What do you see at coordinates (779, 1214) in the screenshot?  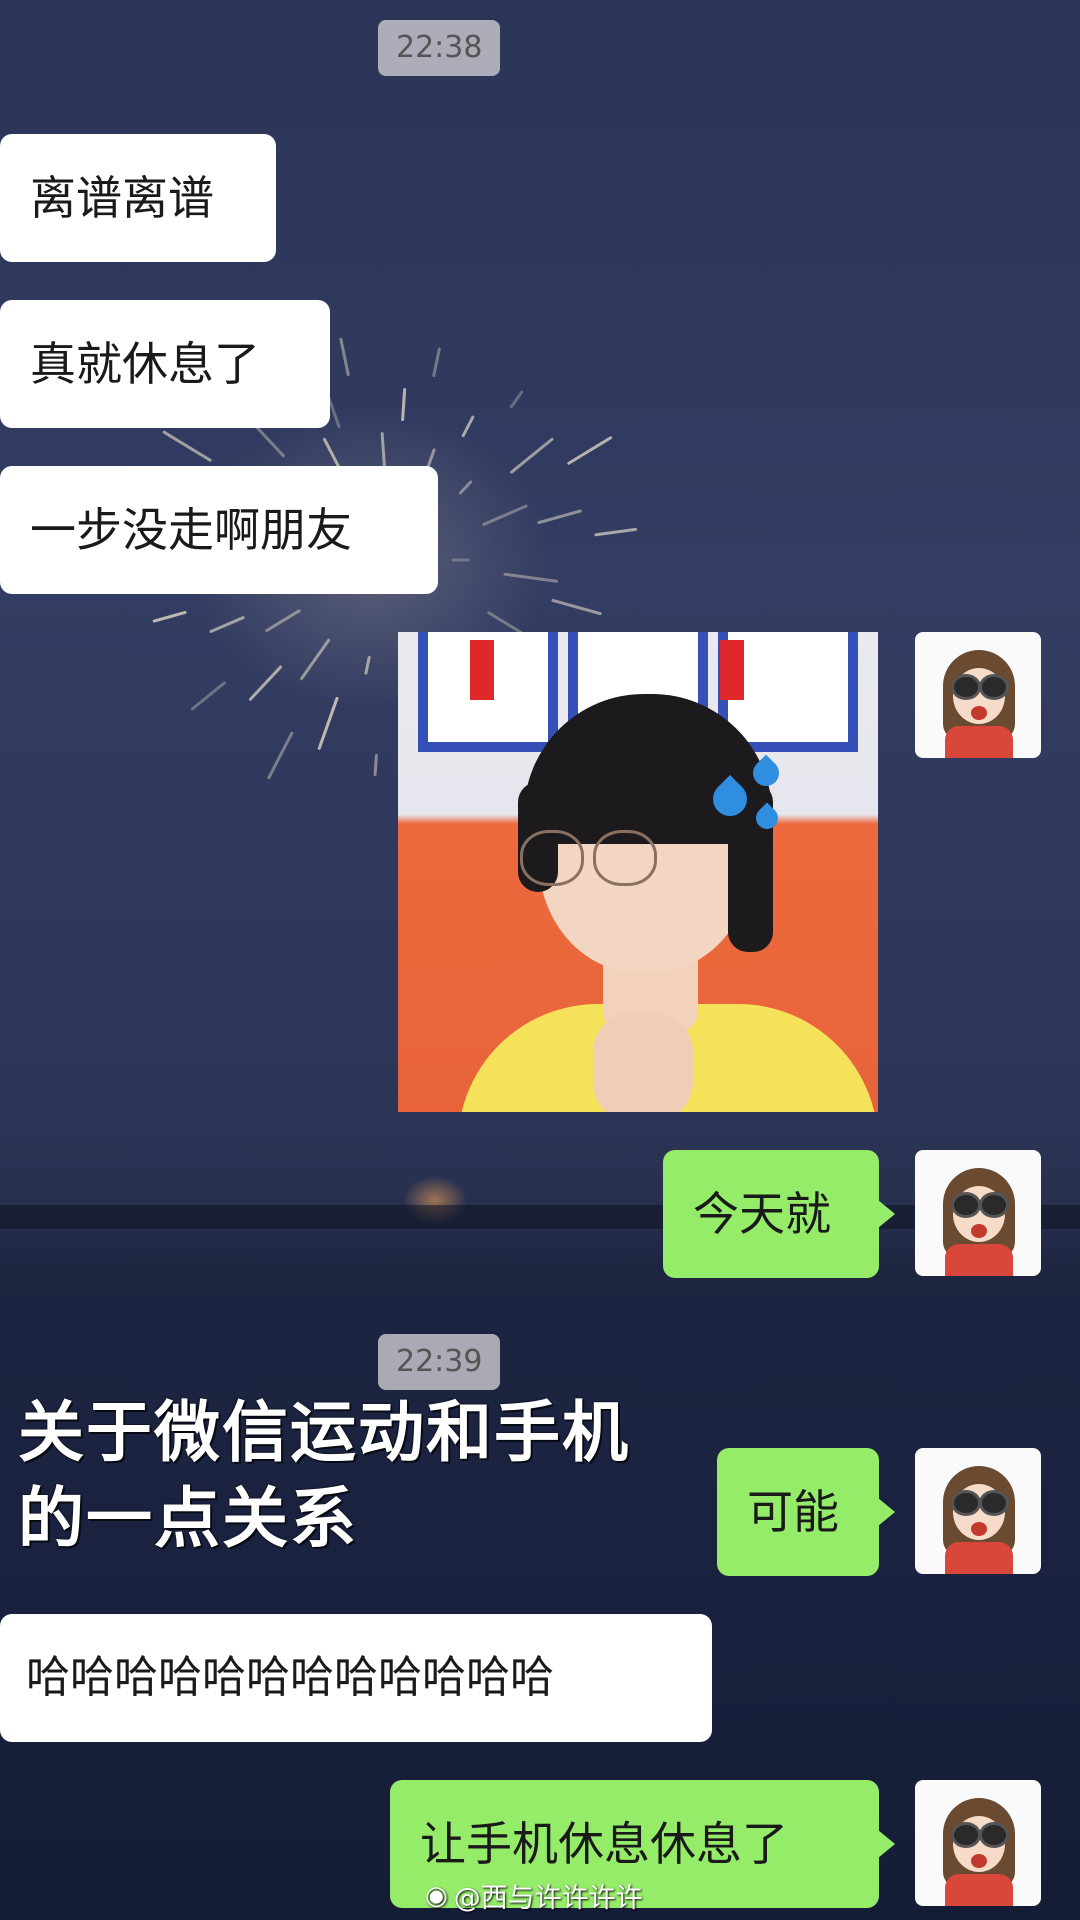 I see `outgoing-message: 今天就` at bounding box center [779, 1214].